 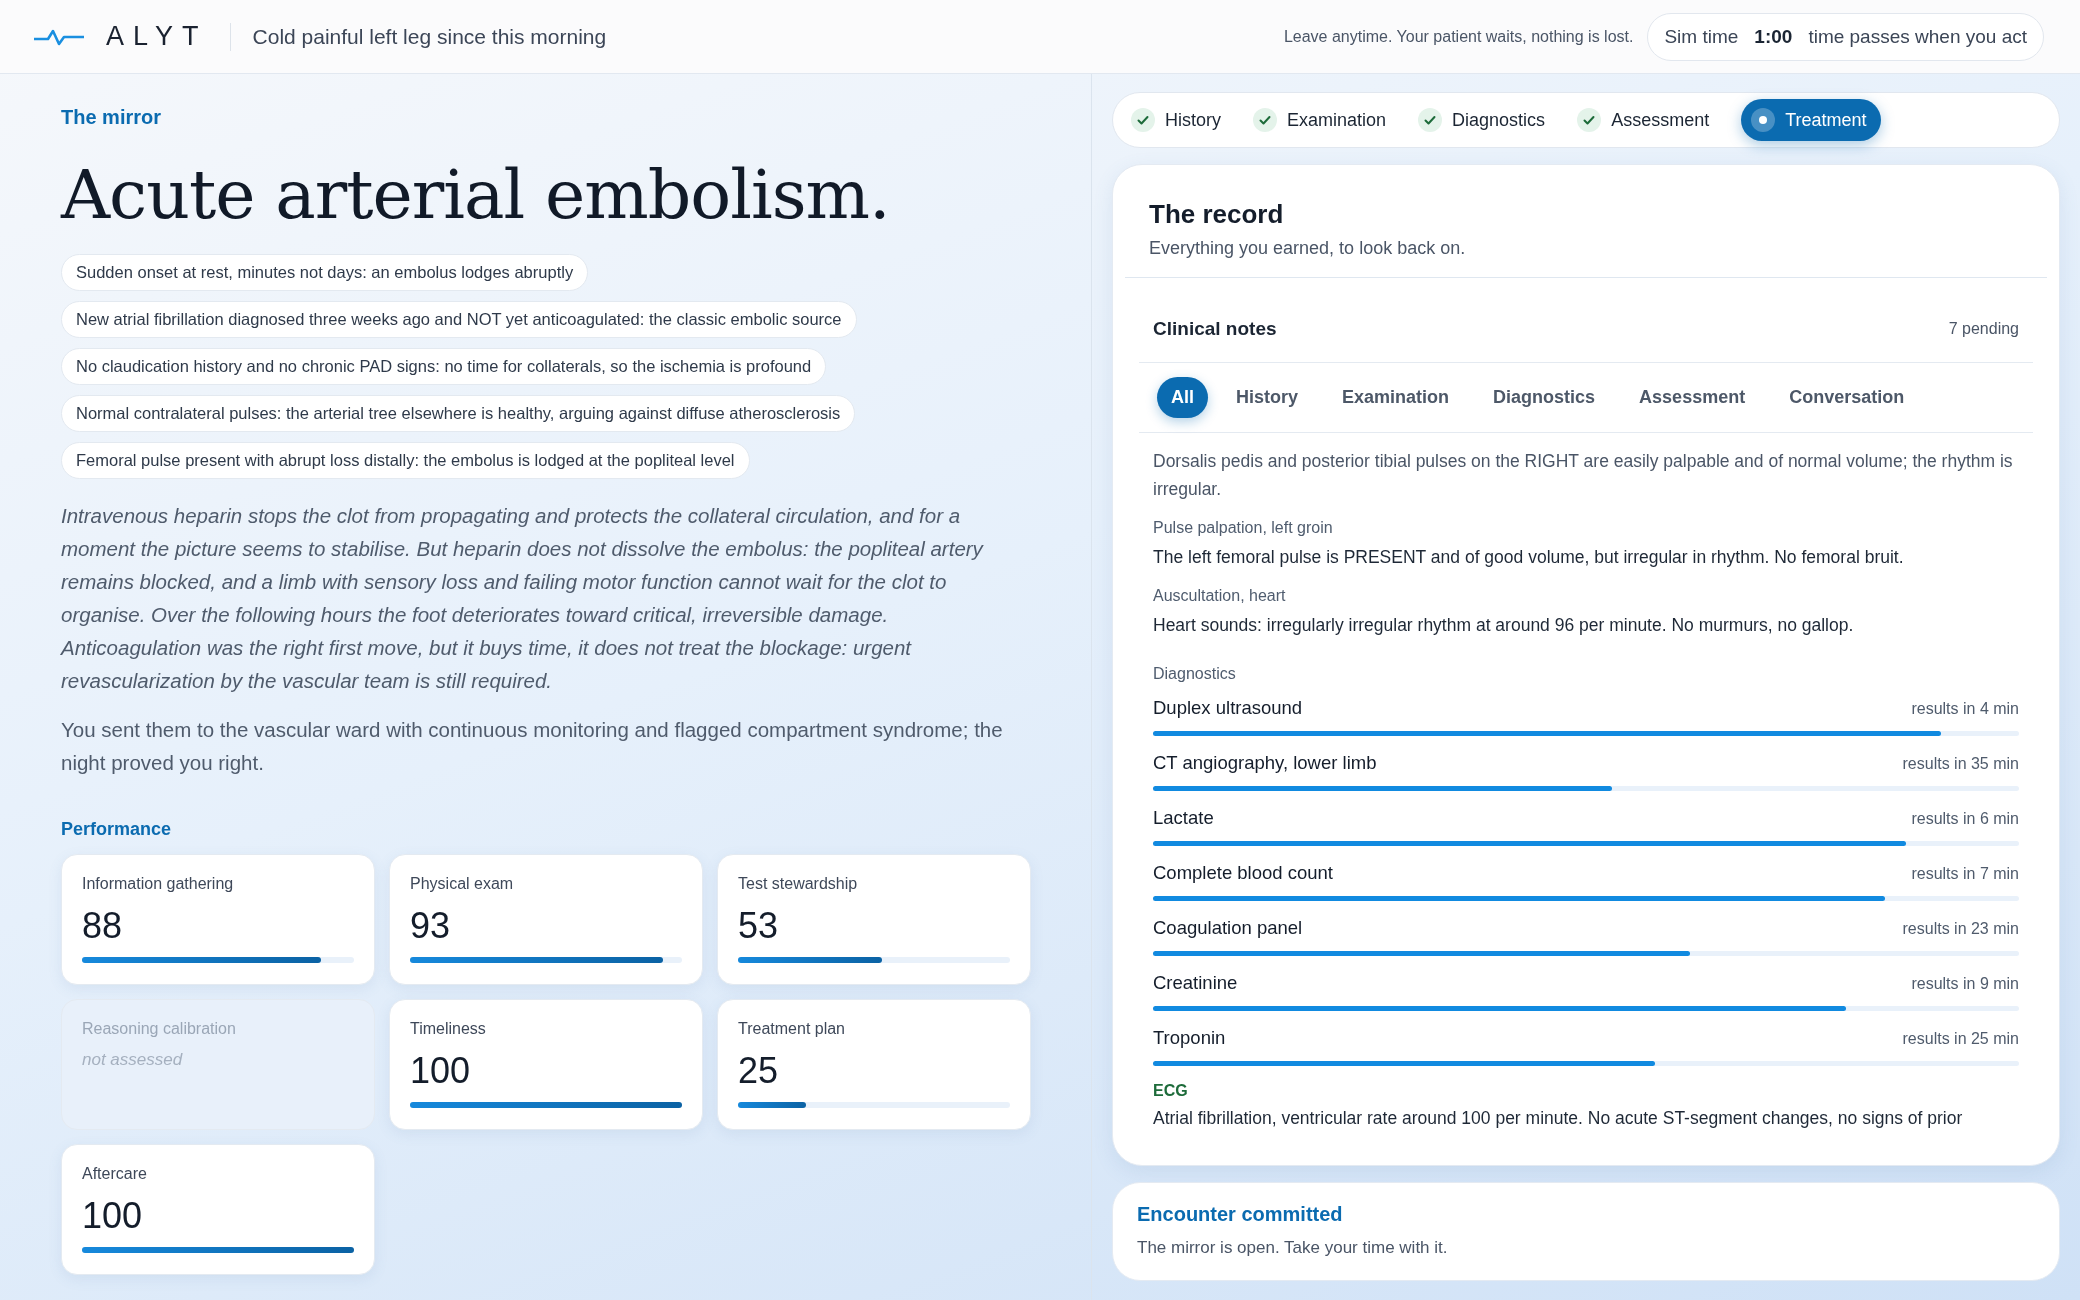 What do you see at coordinates (1558, 1118) in the screenshot?
I see `ecg-text: Atrial fibrillation, ventricular rate around 100 per minute. No acute ST-segment changes, no signs of prior` at bounding box center [1558, 1118].